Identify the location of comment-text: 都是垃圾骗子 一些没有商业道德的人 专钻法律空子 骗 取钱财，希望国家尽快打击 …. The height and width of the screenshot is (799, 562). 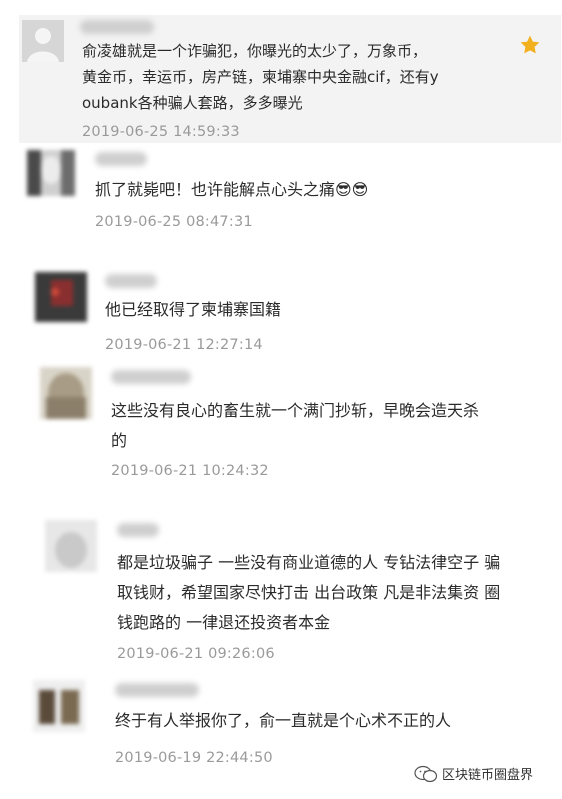
(309, 592).